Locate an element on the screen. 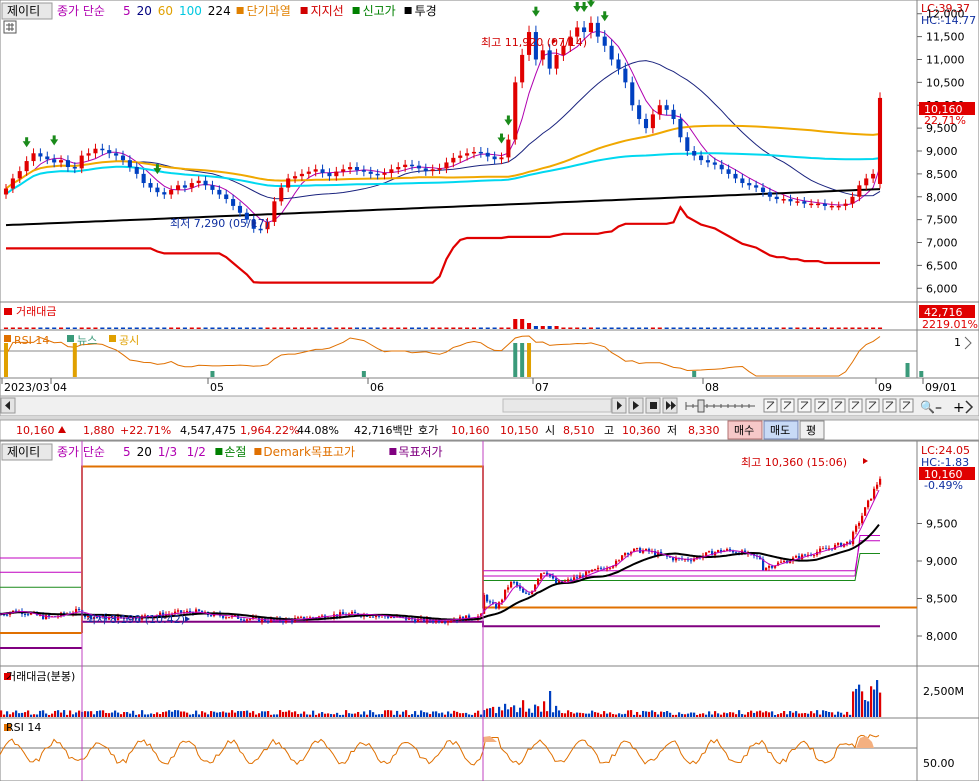 Image resolution: width=979 pixels, height=781 pixels. bottom-legend-item: 20 is located at coordinates (144, 452).